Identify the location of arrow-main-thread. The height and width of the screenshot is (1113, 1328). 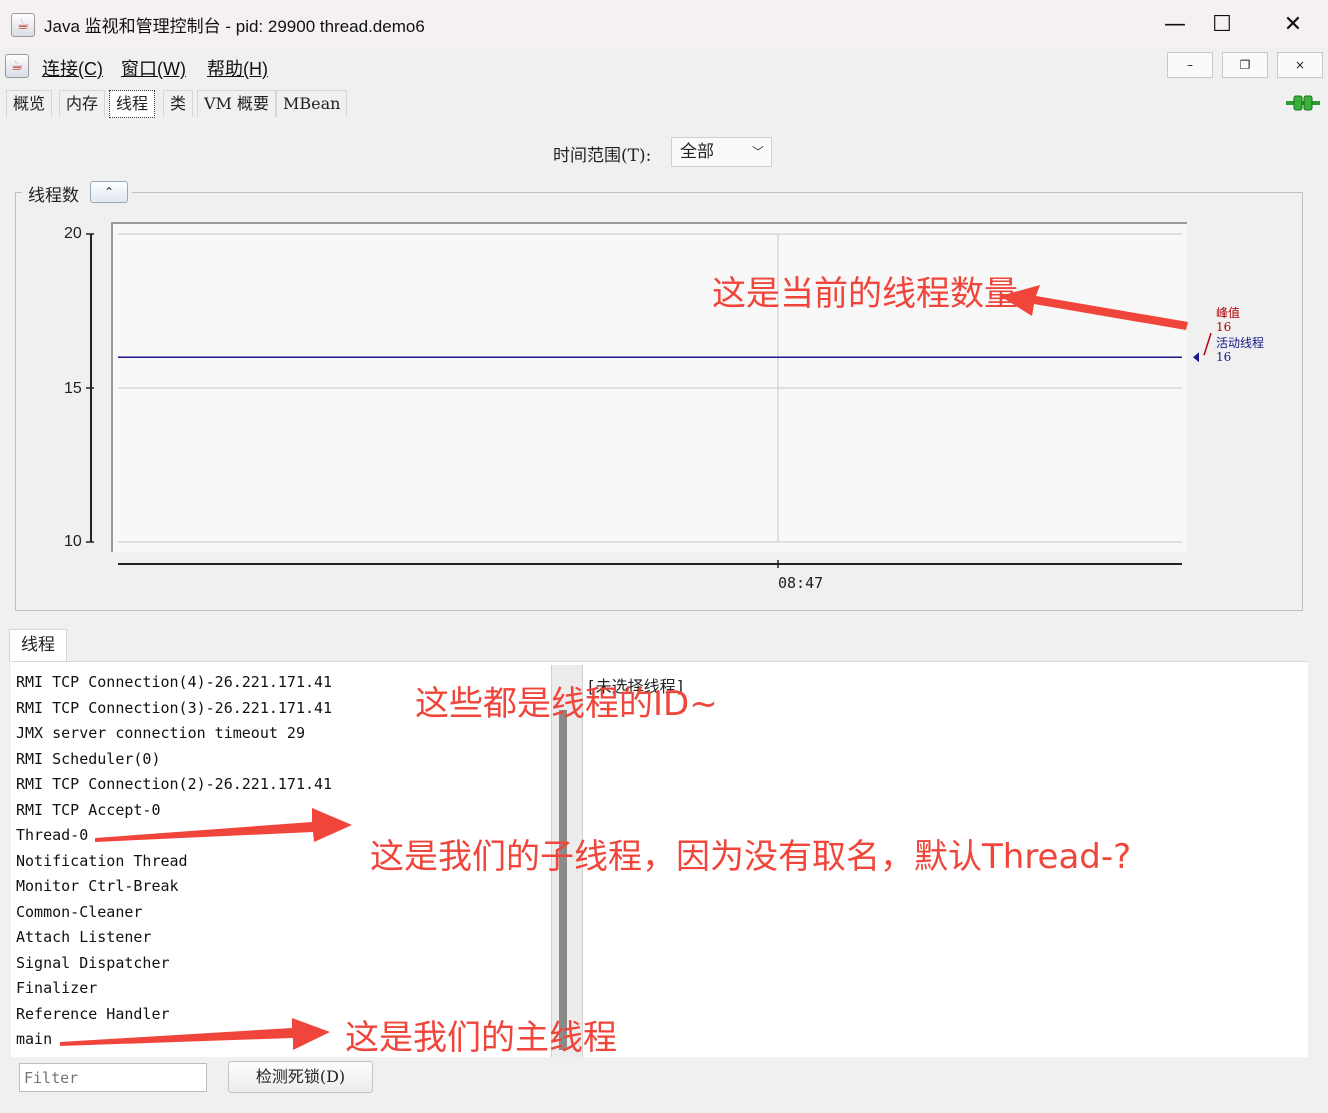
(195, 1034).